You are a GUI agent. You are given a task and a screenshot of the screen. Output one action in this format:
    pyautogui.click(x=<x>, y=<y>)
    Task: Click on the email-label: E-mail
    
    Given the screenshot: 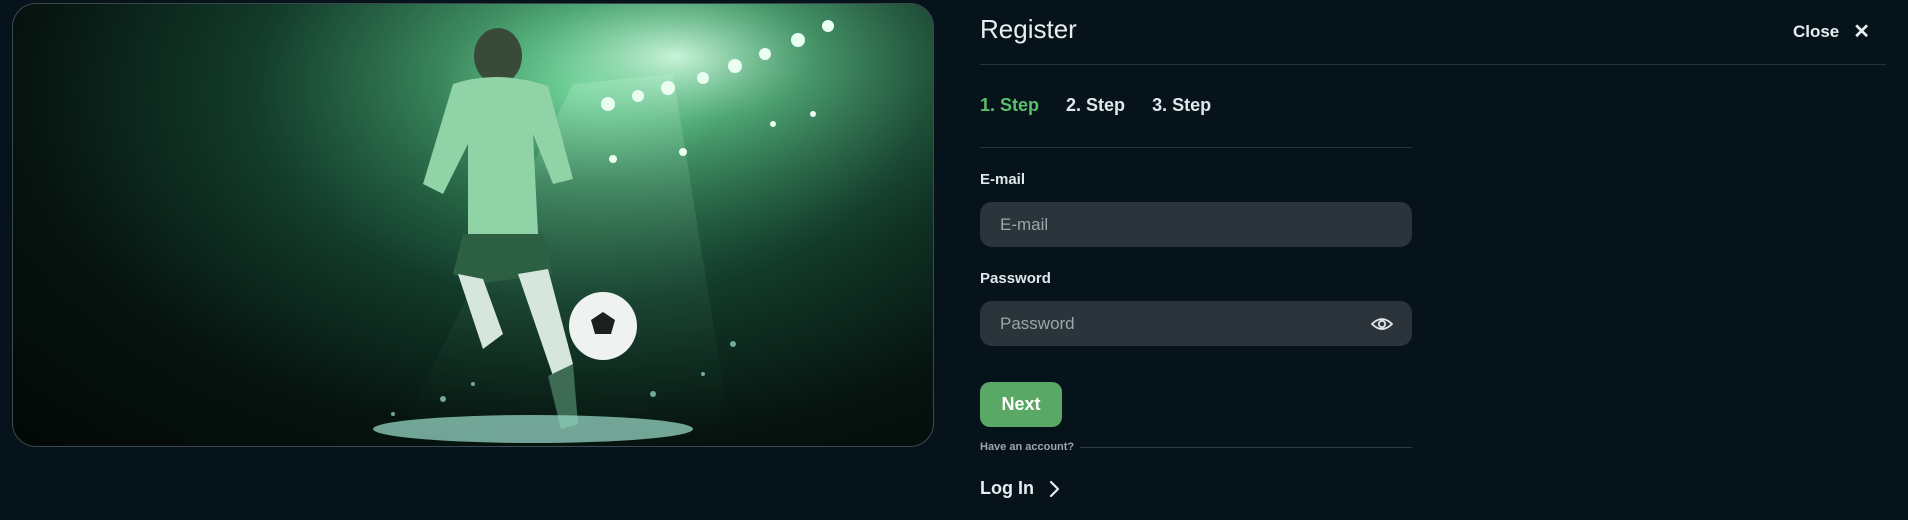 What is the action you would take?
    pyautogui.click(x=1003, y=179)
    